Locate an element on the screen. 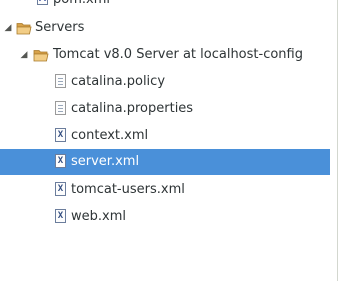 The height and width of the screenshot is (281, 341). maven-pom-icon: M is located at coordinates (42, 2).